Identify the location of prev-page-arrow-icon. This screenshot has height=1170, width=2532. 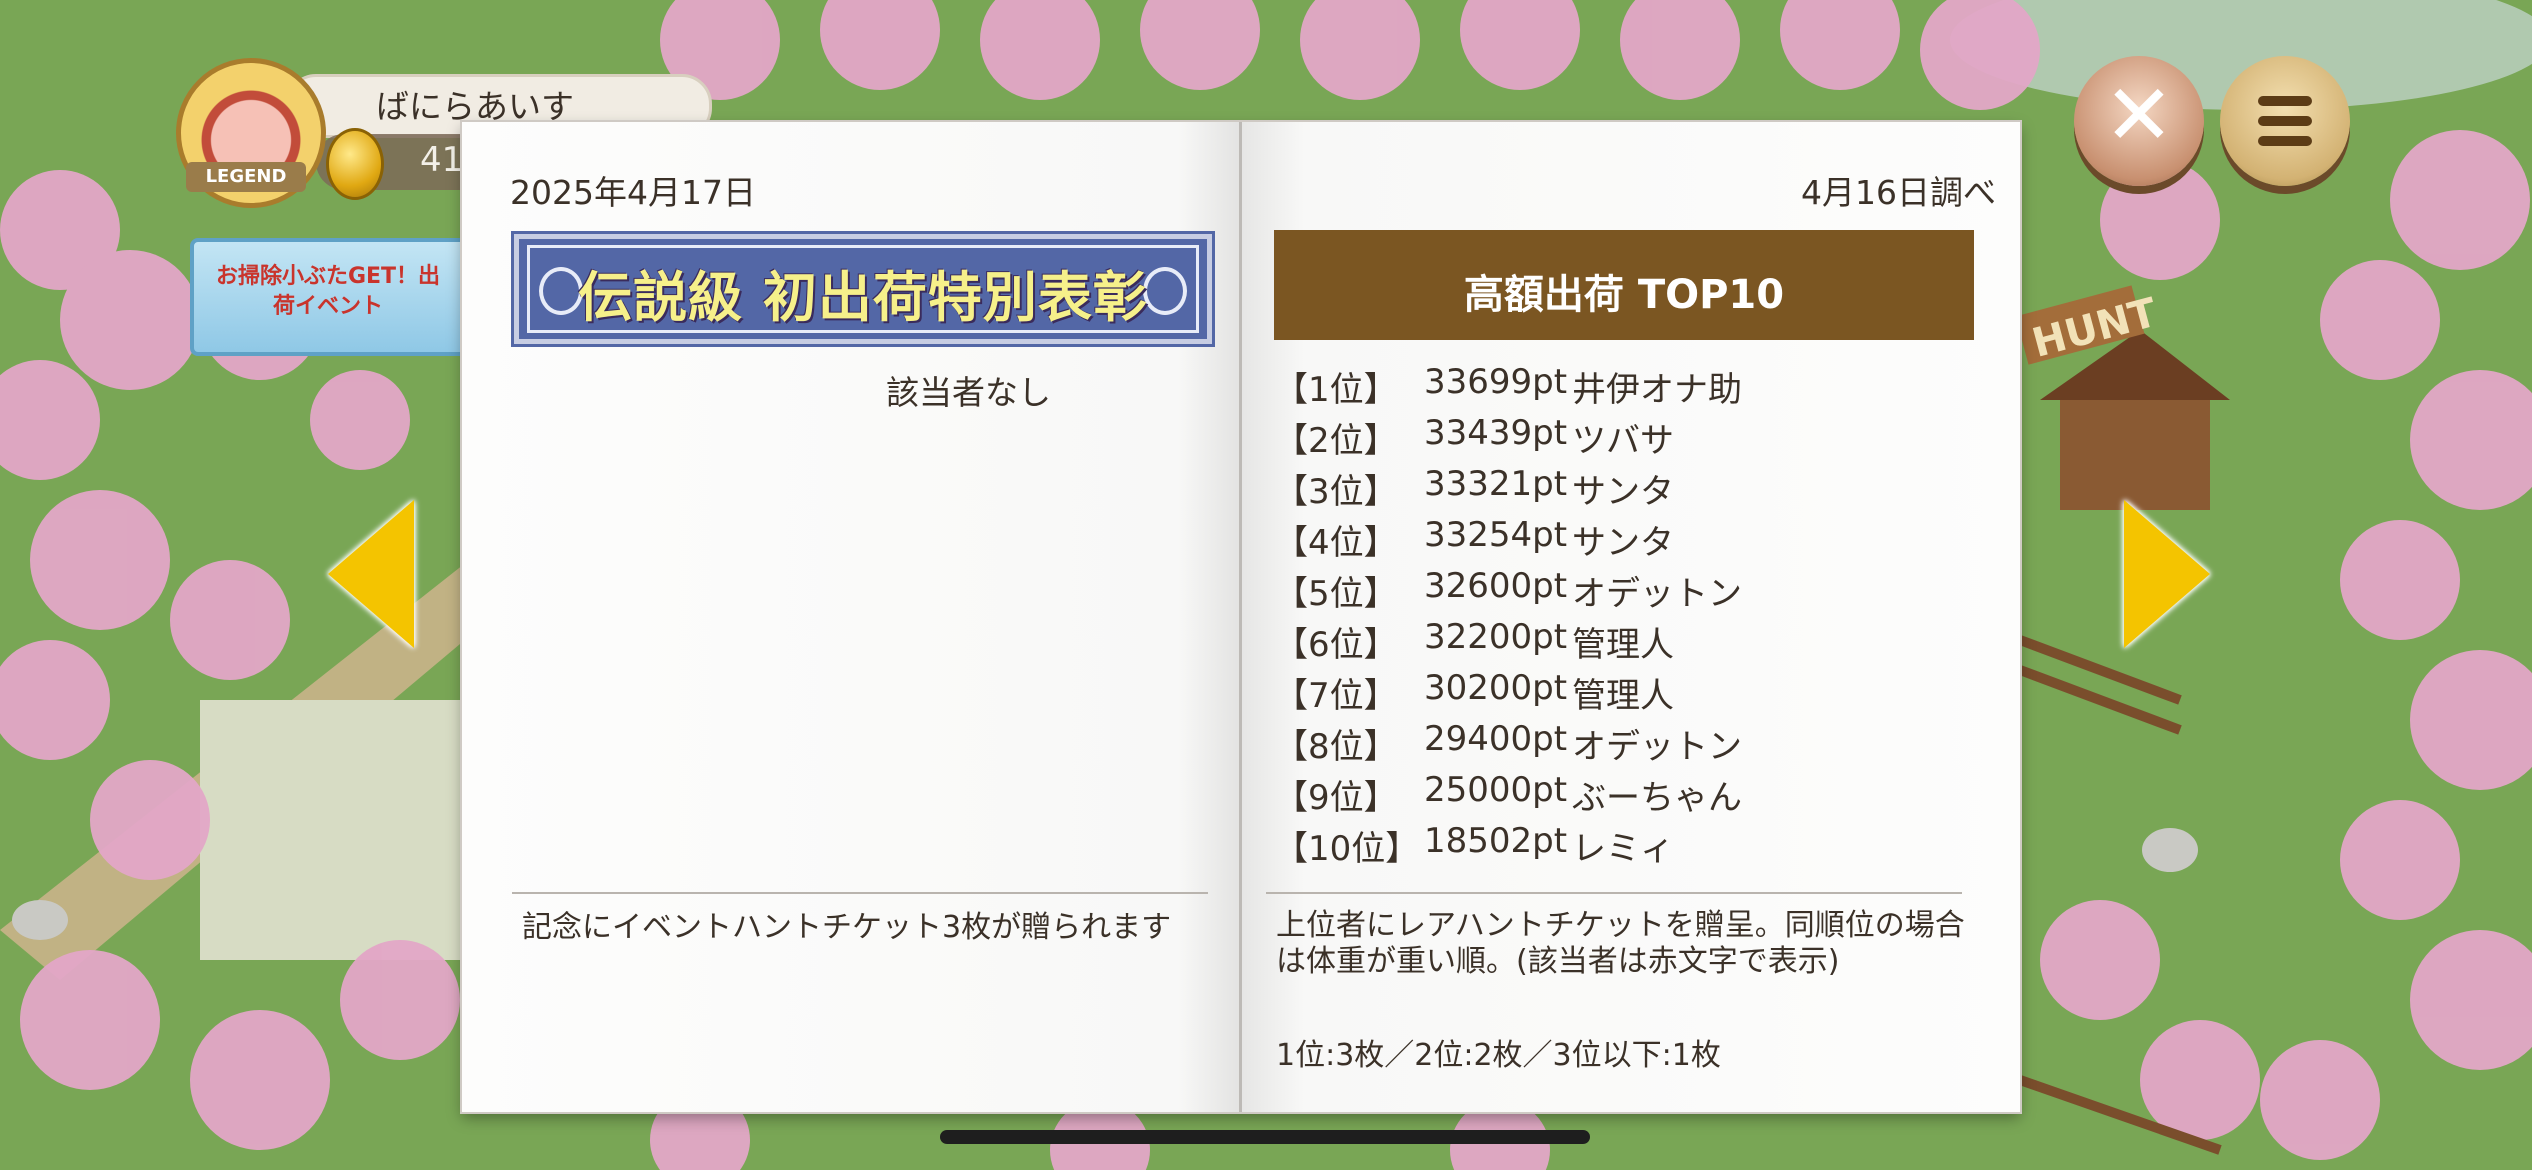
(371, 574).